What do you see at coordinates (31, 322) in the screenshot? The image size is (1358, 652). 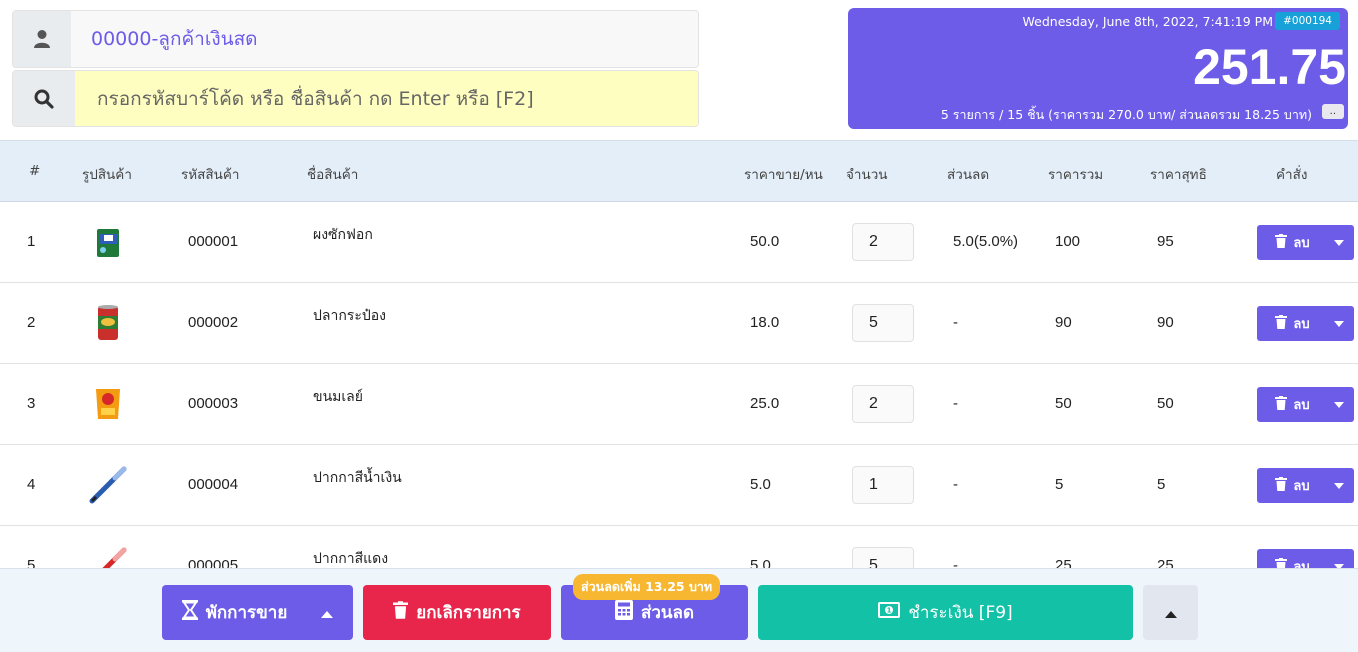 I see `row-num: 2` at bounding box center [31, 322].